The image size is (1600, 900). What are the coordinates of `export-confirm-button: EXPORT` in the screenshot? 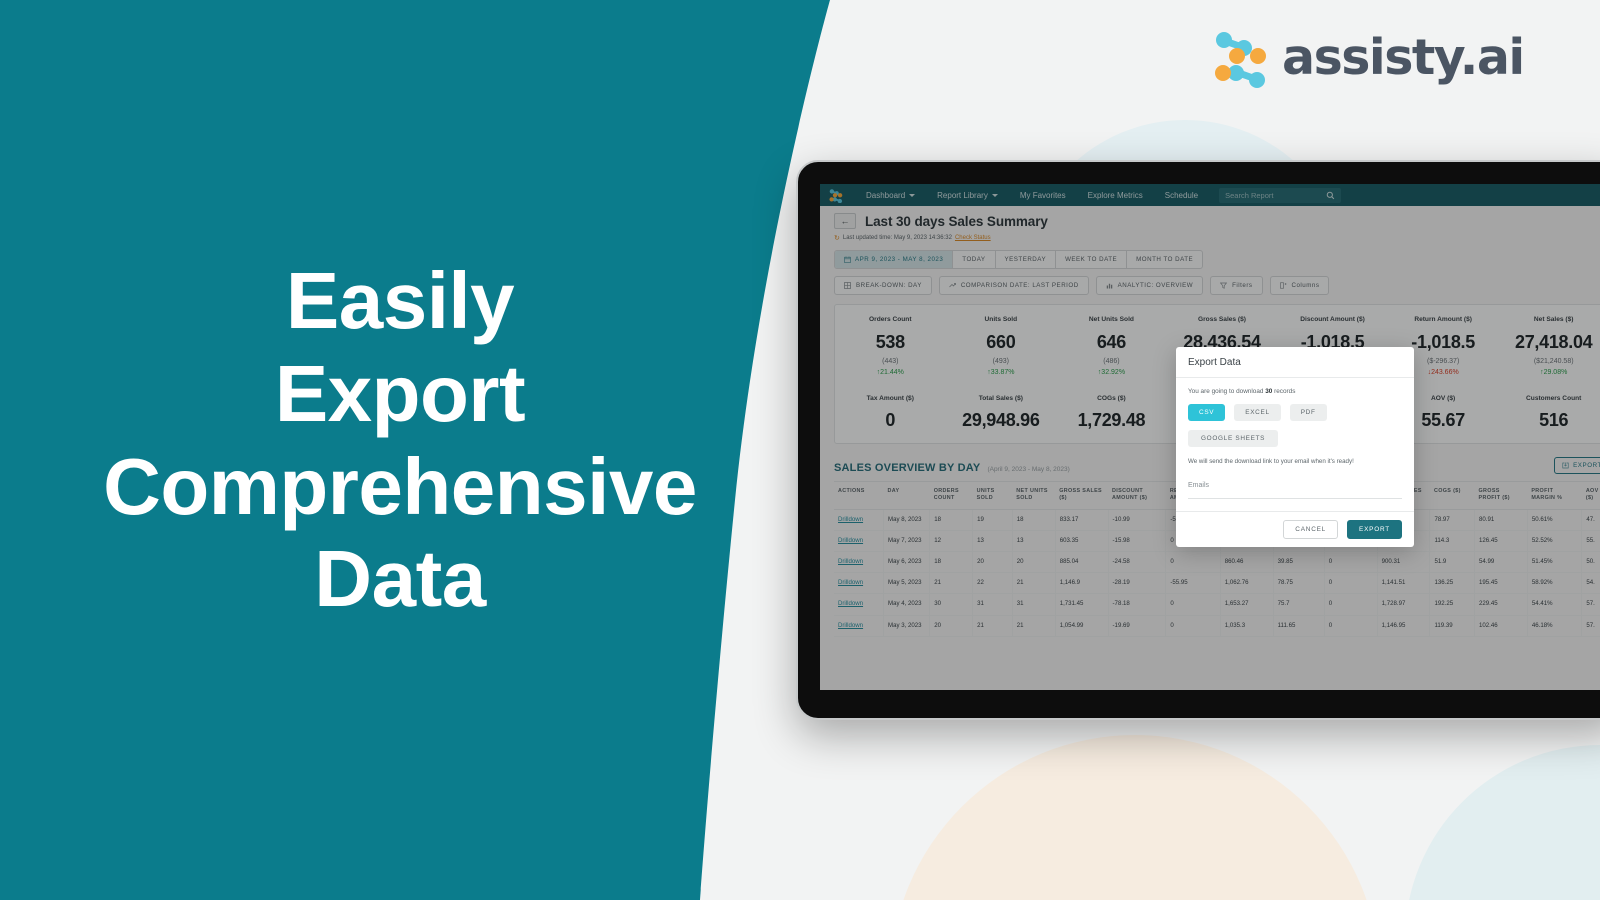 It's located at (1374, 529).